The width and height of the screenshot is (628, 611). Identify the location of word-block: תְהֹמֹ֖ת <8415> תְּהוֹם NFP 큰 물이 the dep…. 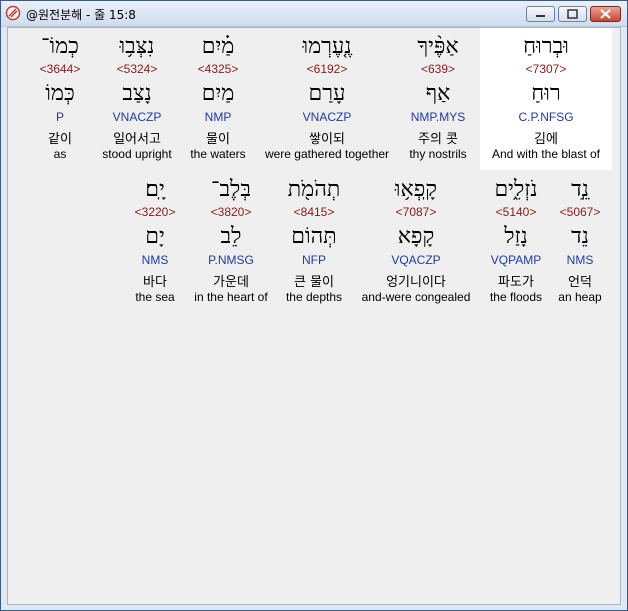
(314, 242).